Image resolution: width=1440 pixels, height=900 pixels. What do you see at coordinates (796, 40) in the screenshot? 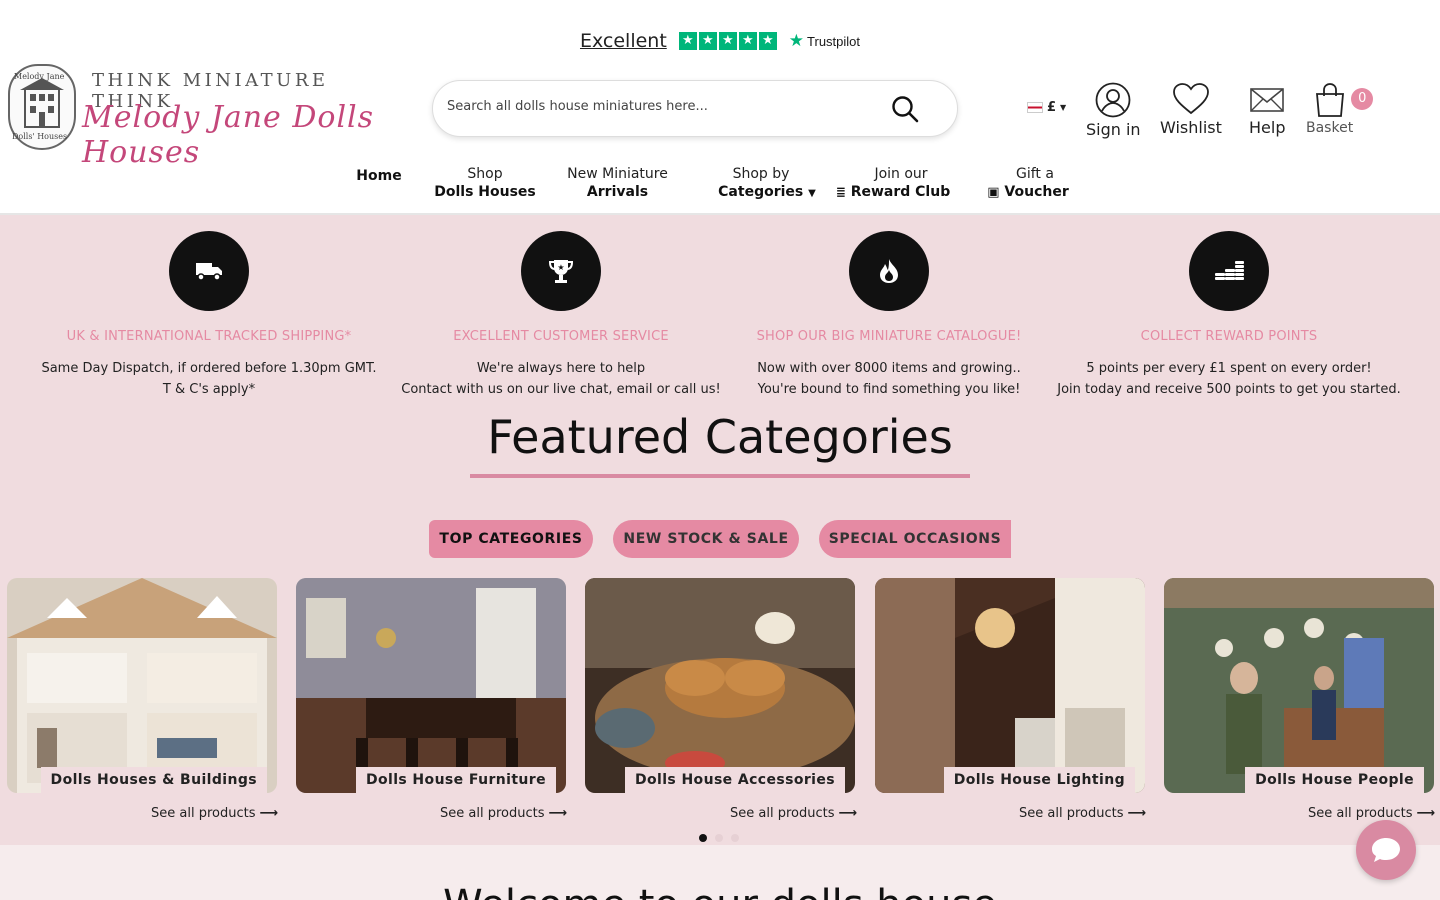
I see `trustpilot-star-icon: ★` at bounding box center [796, 40].